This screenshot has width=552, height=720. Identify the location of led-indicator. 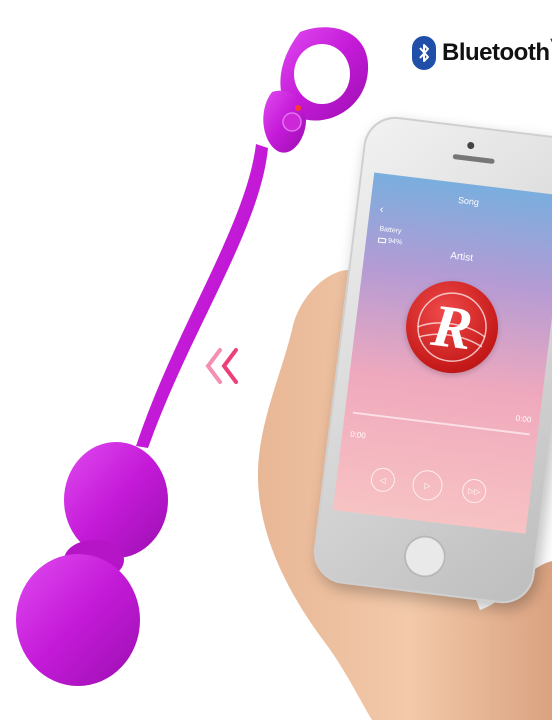
(298, 108).